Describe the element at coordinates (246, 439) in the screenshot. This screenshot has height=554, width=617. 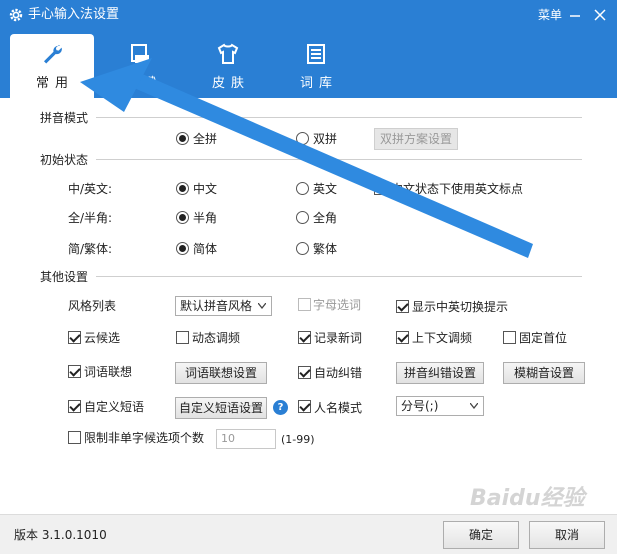
I see `limit-input: 10` at that location.